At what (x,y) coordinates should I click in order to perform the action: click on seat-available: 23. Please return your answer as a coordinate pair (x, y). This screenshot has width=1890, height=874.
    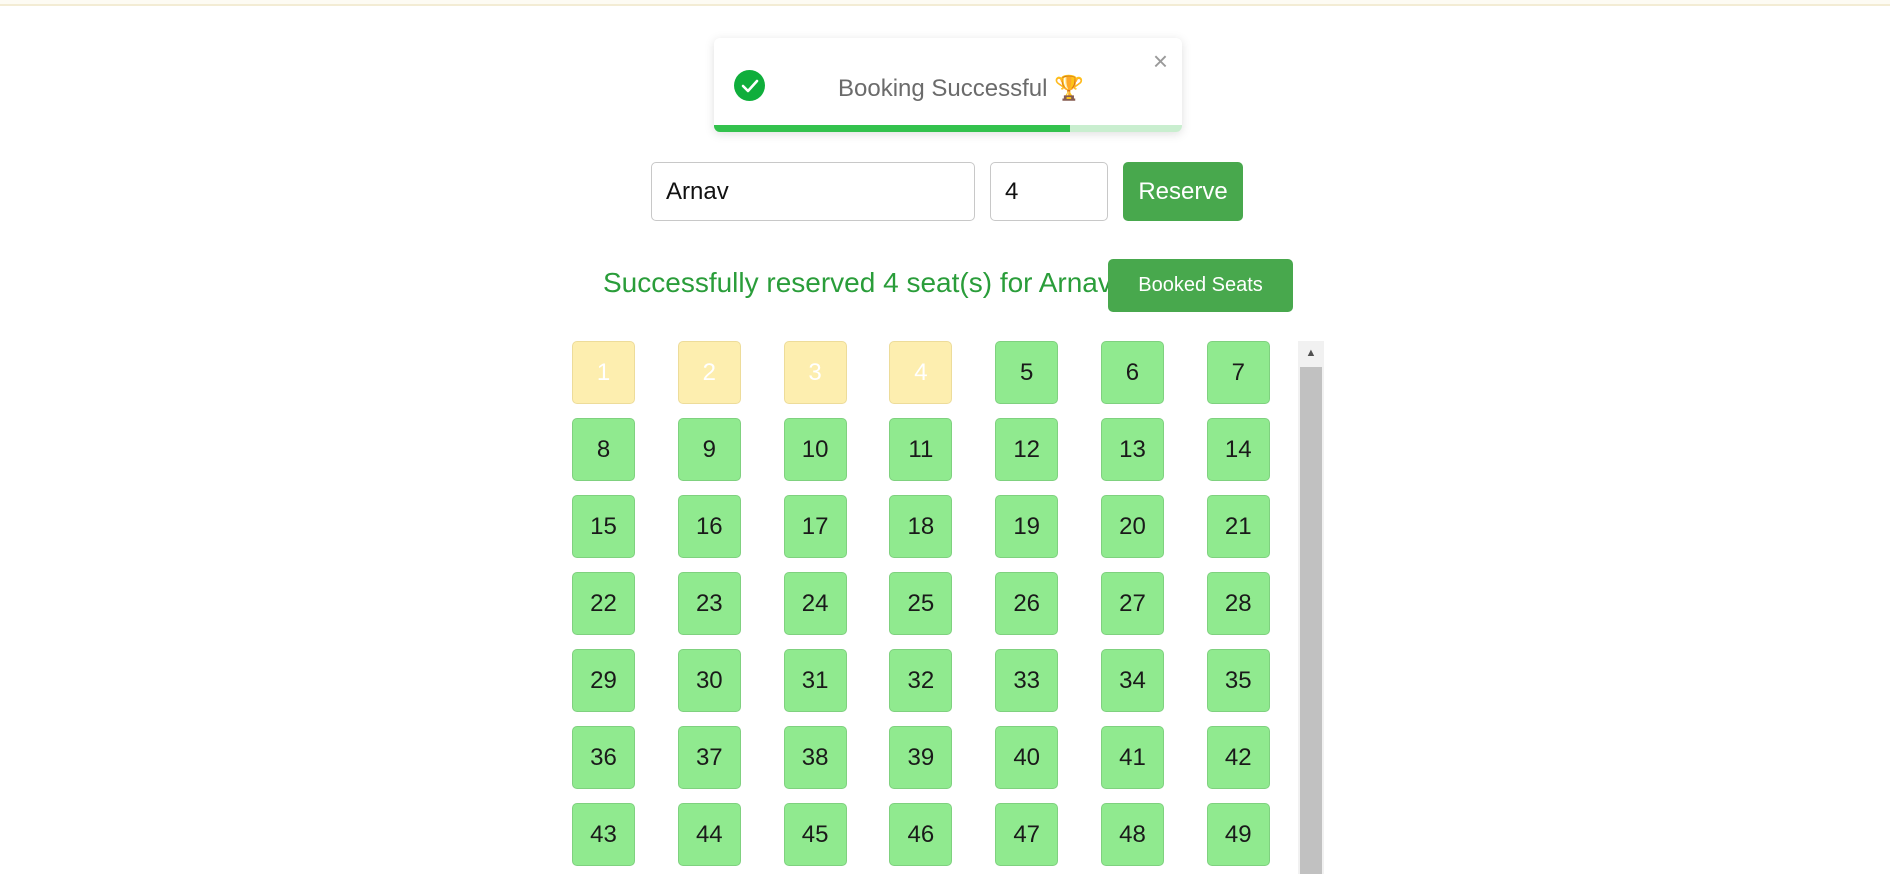
    Looking at the image, I should click on (709, 603).